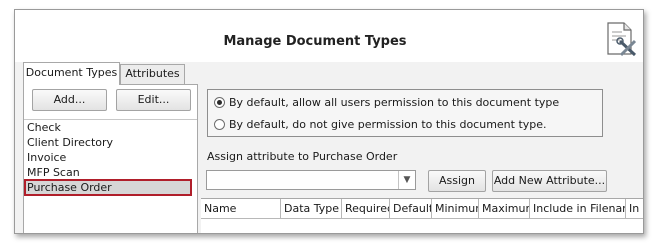 Image resolution: width=657 pixels, height=245 pixels. I want to click on column-header-minimum: Minimum, so click(455, 209).